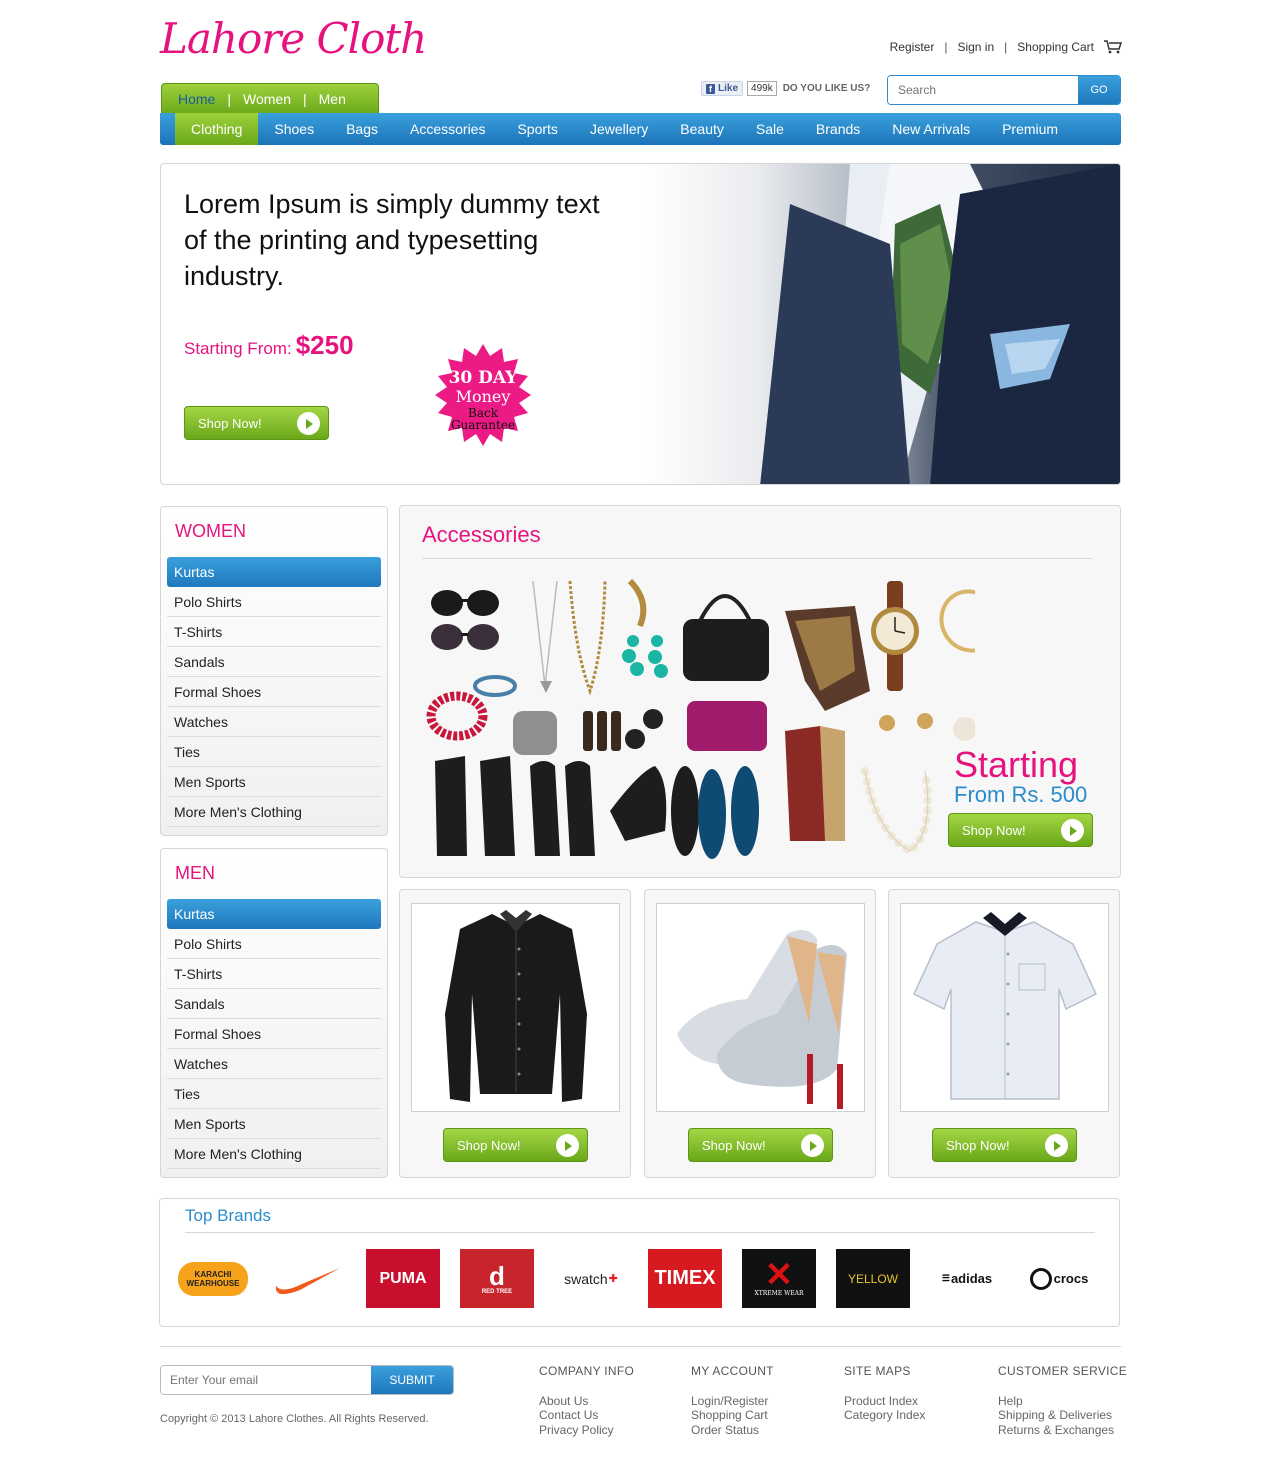 This screenshot has width=1280, height=1460. I want to click on hero-price: $250, so click(324, 345).